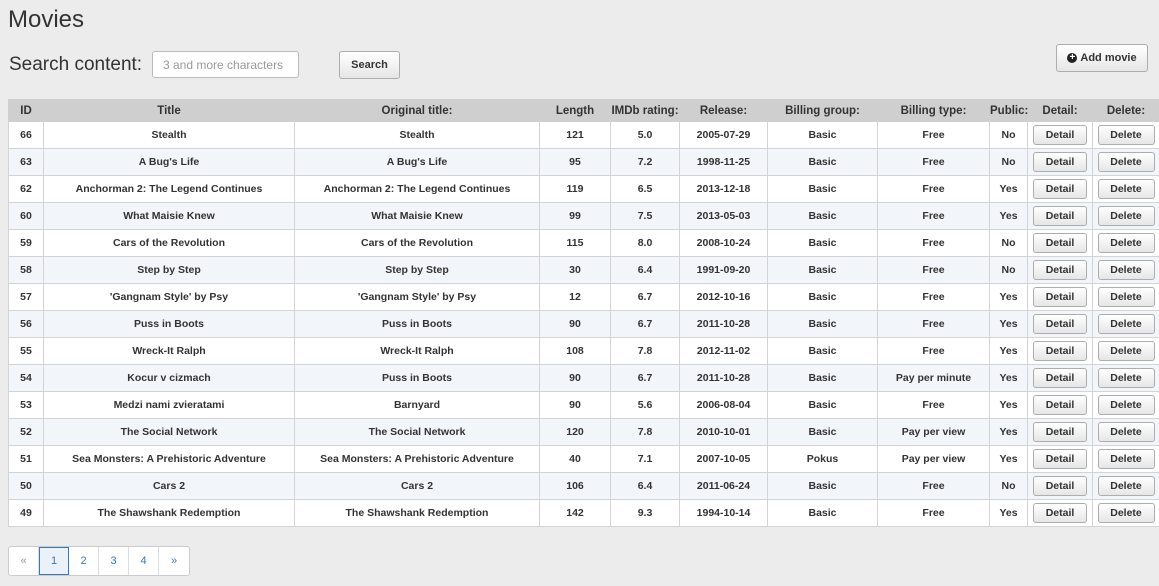 This screenshot has height=586, width=1159. I want to click on cell-original-title: Sea Monsters: A Prehistoric Adventure, so click(417, 459).